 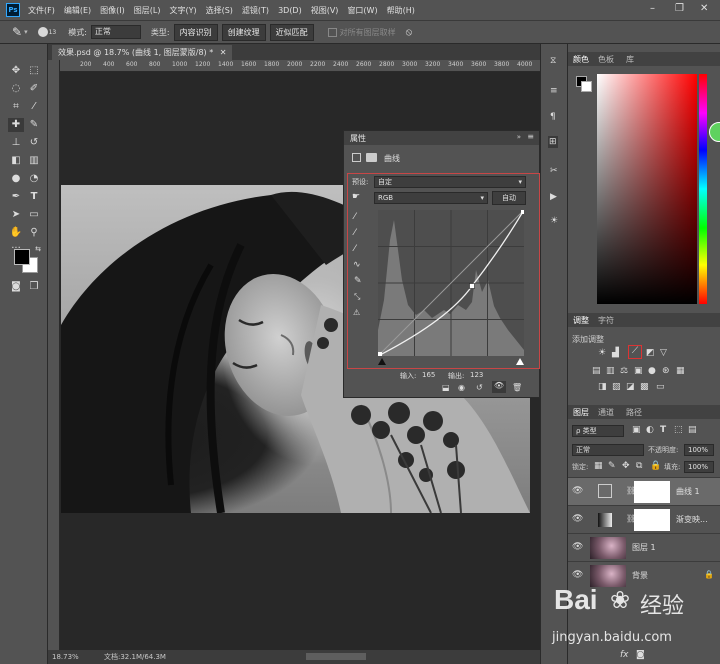 I want to click on filter-smart-icon: ▤, so click(x=692, y=430).